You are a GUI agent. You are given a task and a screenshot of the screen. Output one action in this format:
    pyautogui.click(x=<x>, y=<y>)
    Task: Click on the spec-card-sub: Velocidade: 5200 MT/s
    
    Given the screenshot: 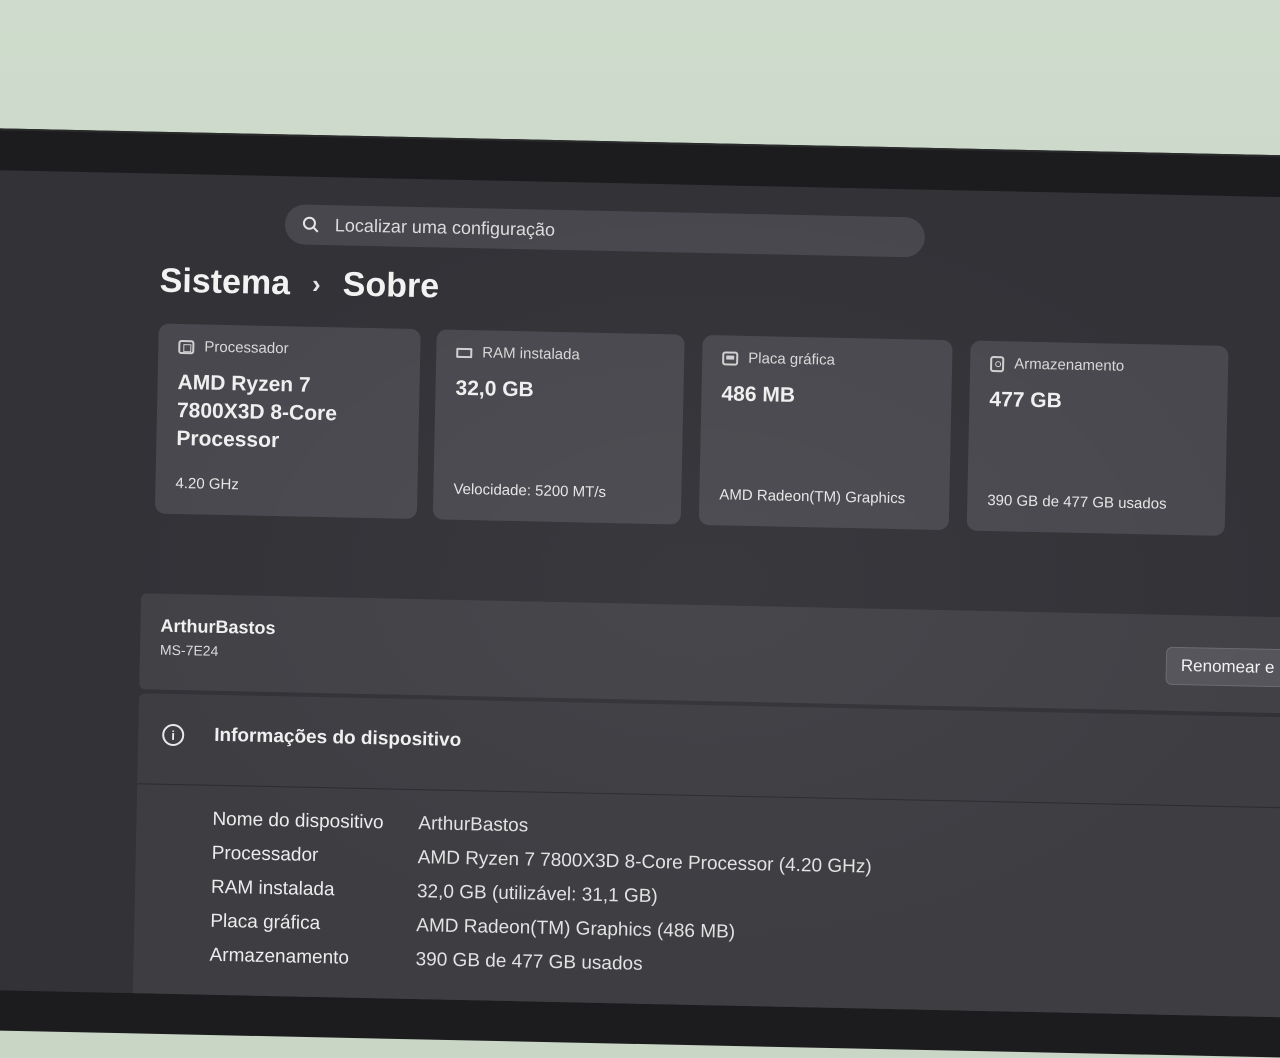 What is the action you would take?
    pyautogui.click(x=530, y=490)
    